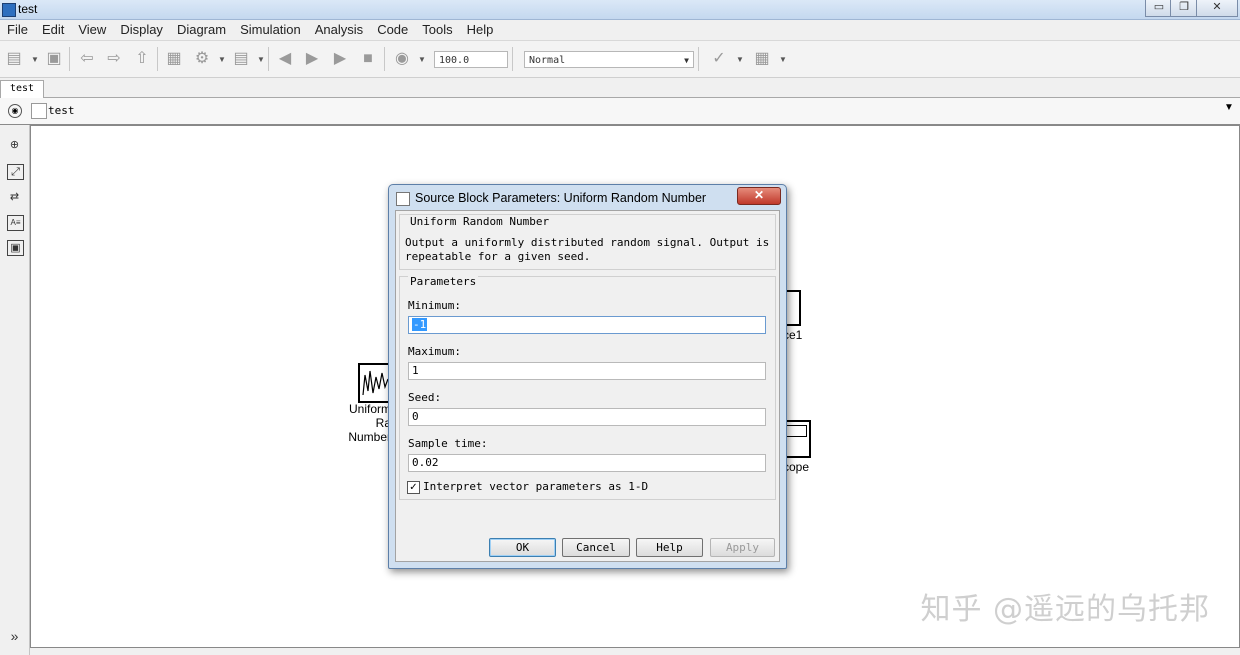 The image size is (1240, 655). I want to click on menu-help: Help, so click(480, 28).